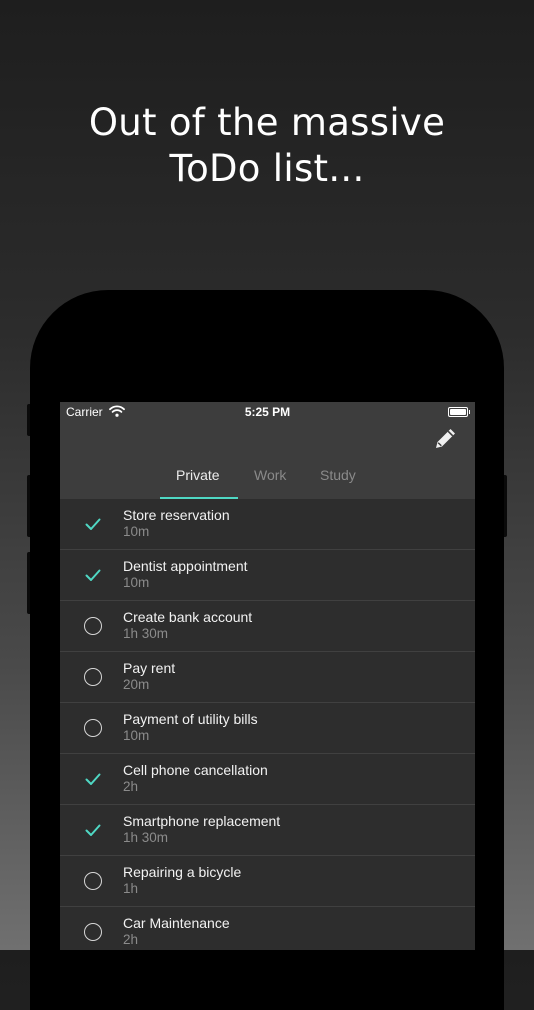 The height and width of the screenshot is (1010, 534). Describe the element at coordinates (267, 881) in the screenshot. I see `task-row: Repairing a bicycle 1h` at that location.